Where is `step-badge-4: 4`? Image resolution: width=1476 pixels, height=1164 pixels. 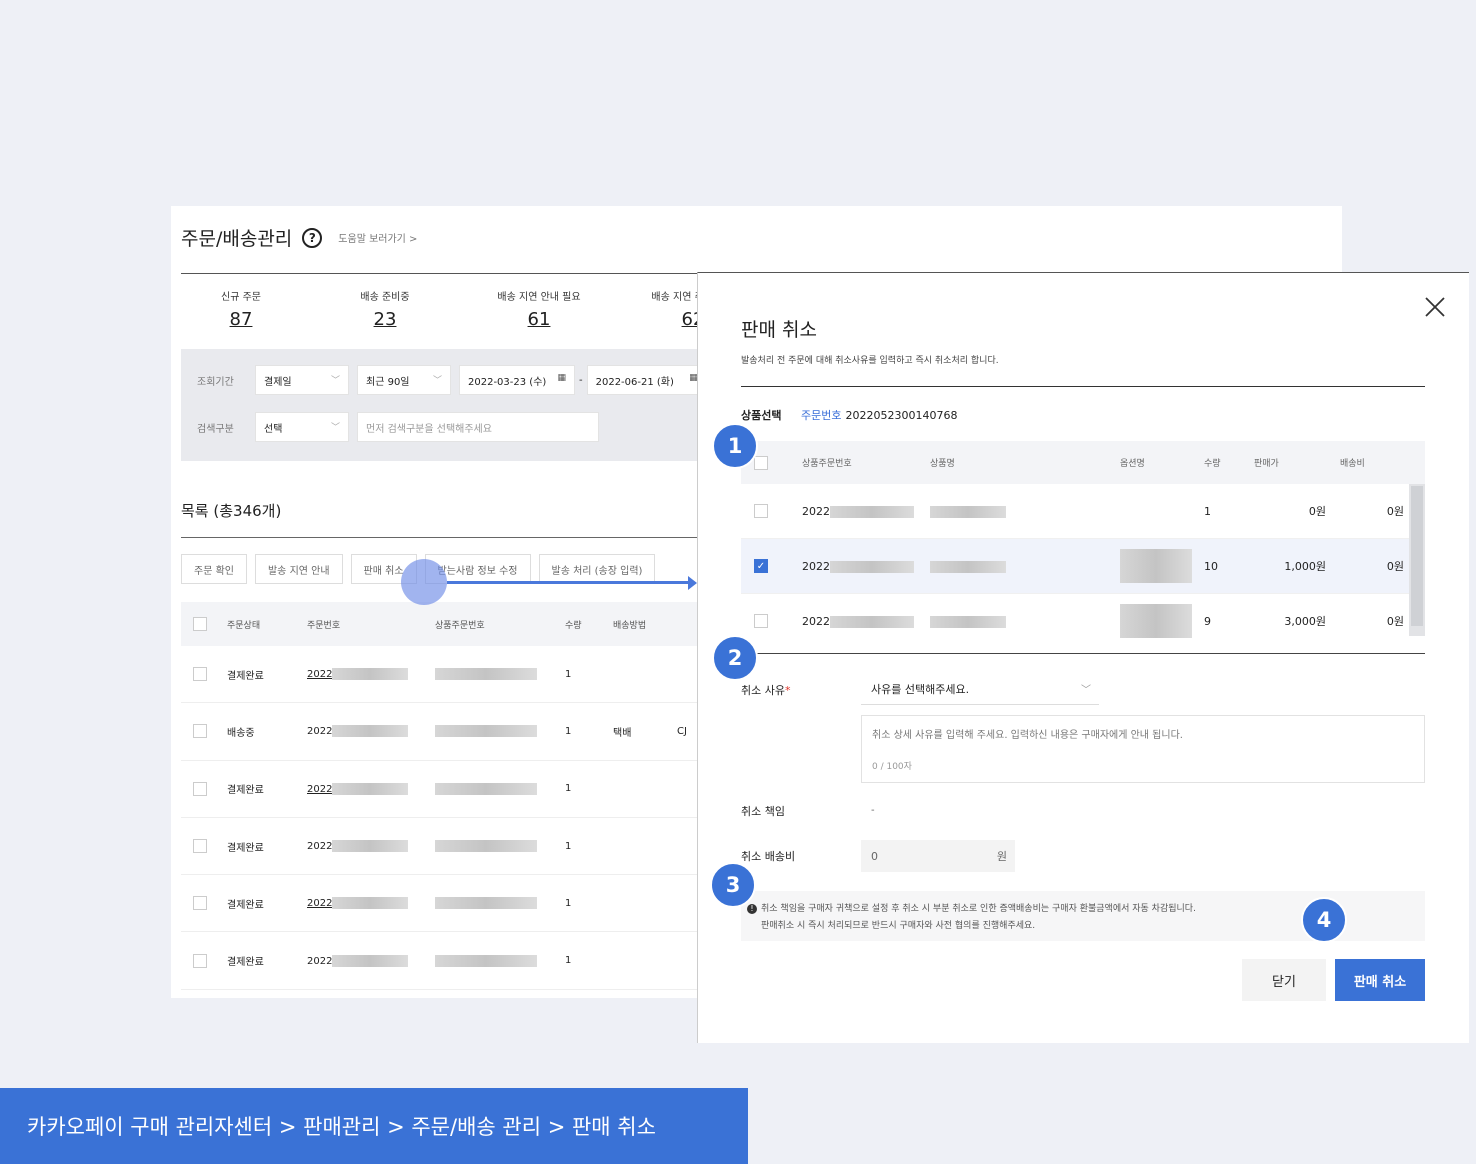 step-badge-4: 4 is located at coordinates (1324, 920).